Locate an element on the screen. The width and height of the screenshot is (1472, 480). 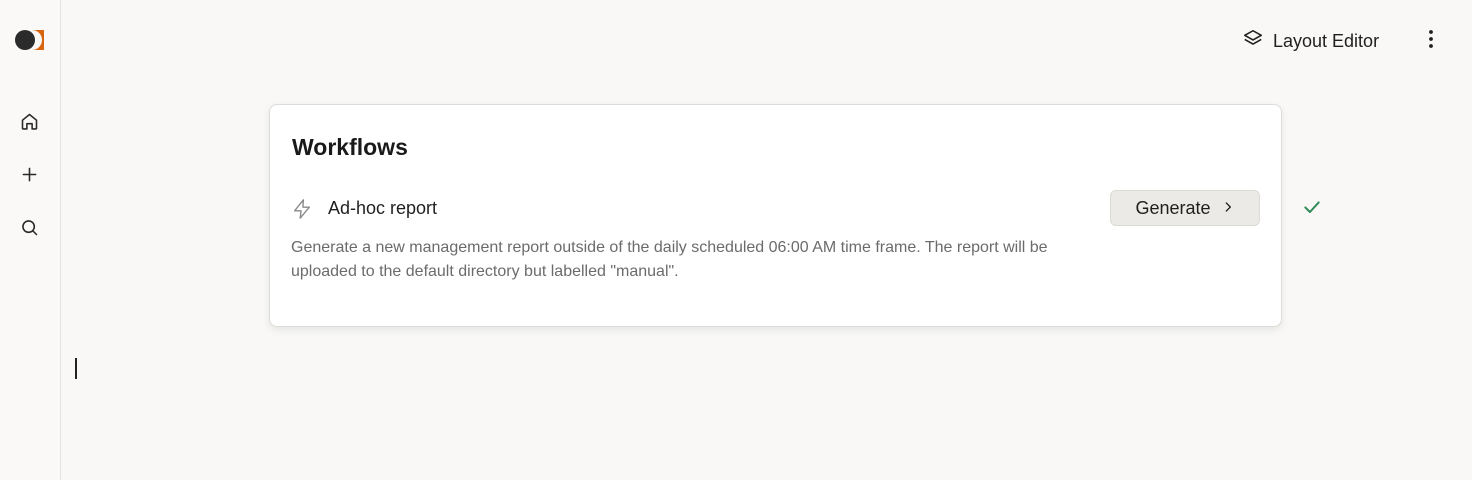
sidebar is located at coordinates (30, 240).